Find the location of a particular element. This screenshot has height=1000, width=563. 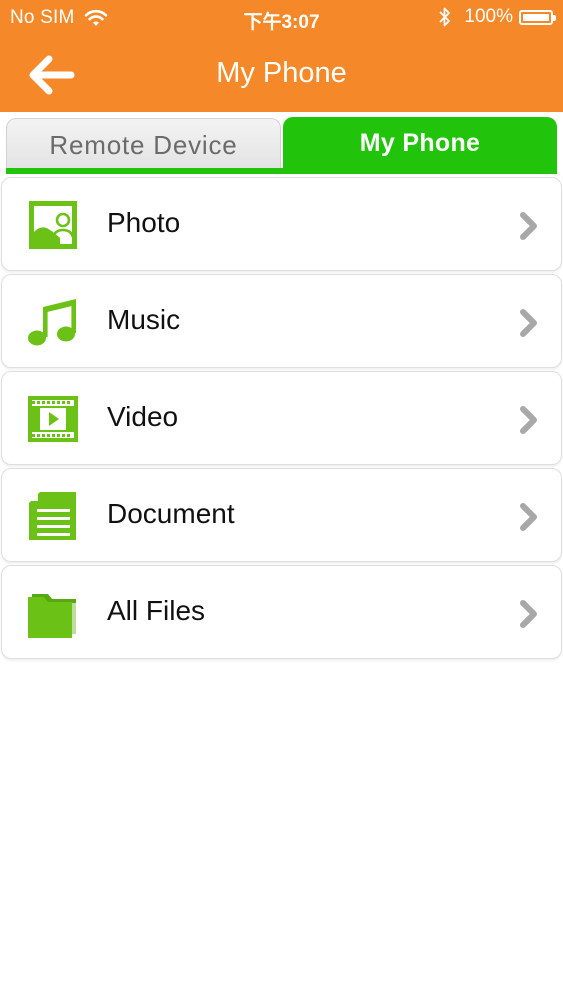

list-item-label: All Files is located at coordinates (156, 610).